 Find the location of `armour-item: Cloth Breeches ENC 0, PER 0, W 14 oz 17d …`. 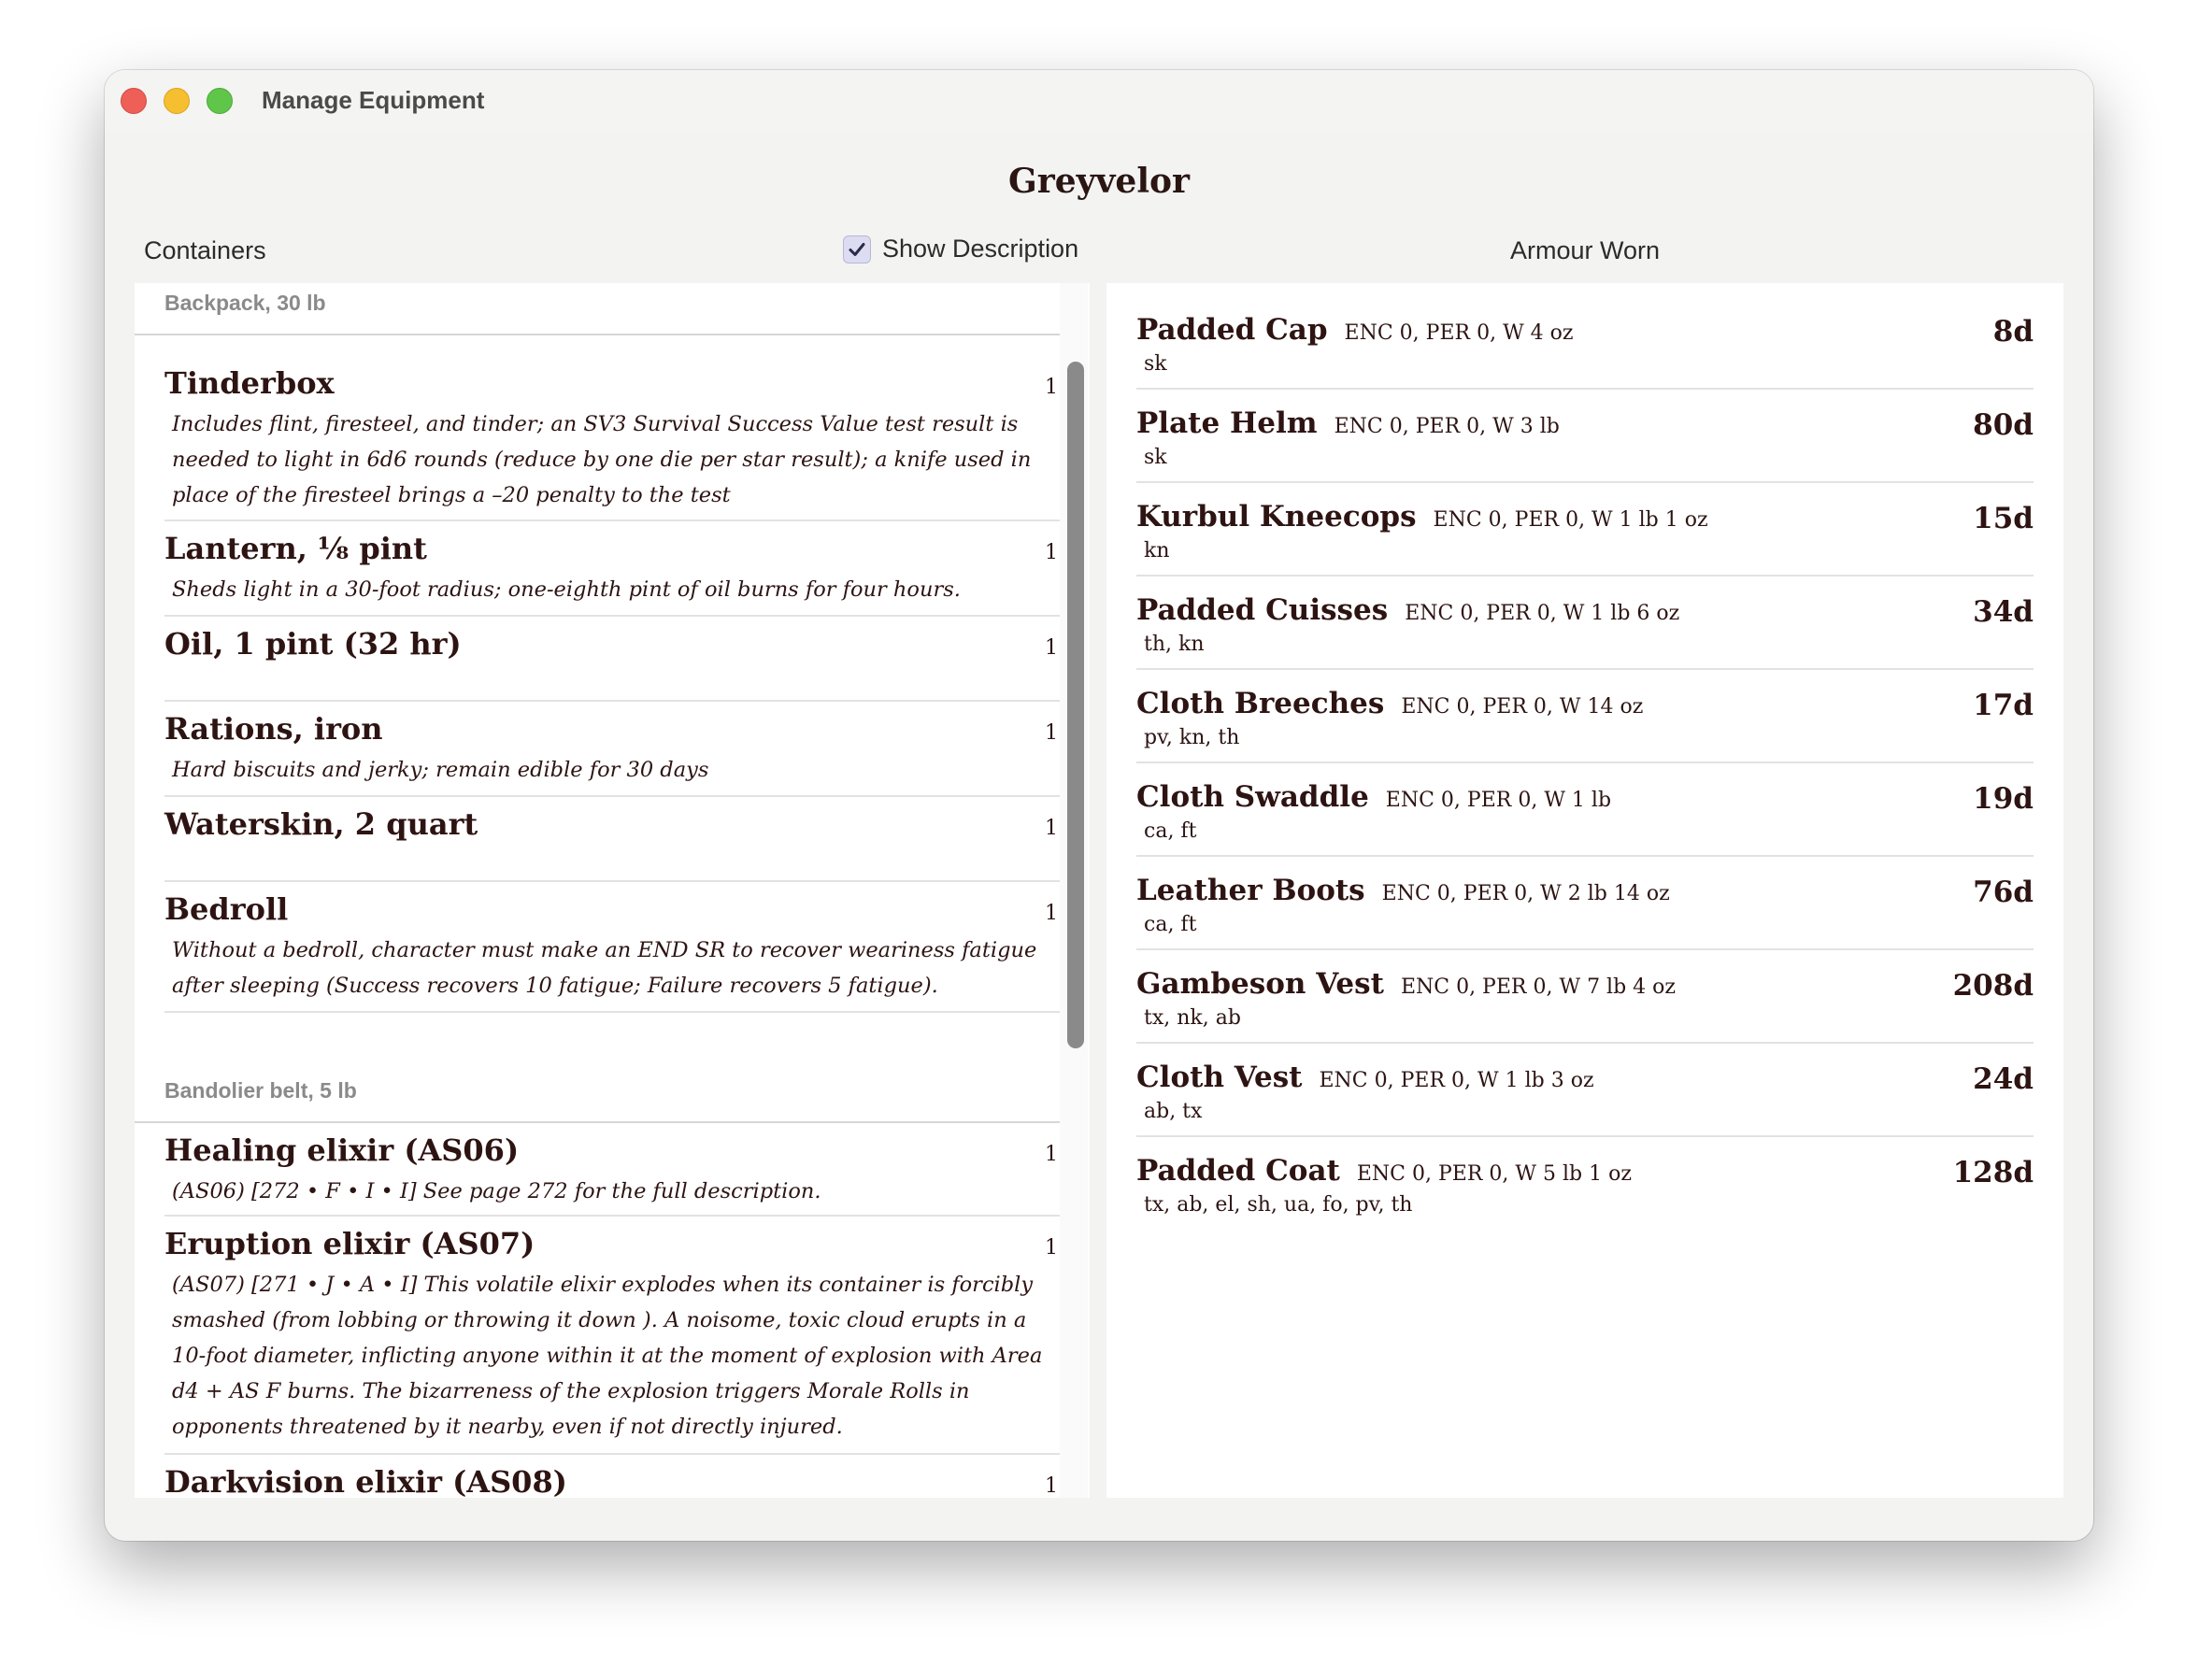

armour-item: Cloth Breeches ENC 0, PER 0, W 14 oz 17d … is located at coordinates (1585, 716).